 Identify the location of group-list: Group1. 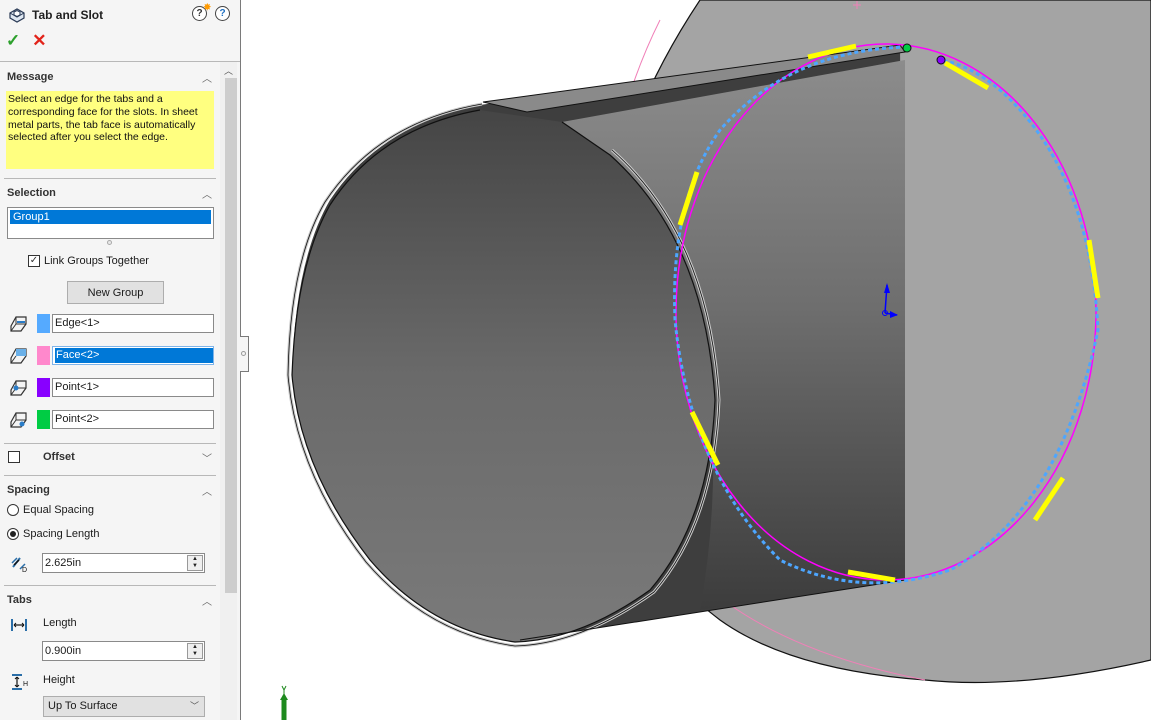
(110, 223).